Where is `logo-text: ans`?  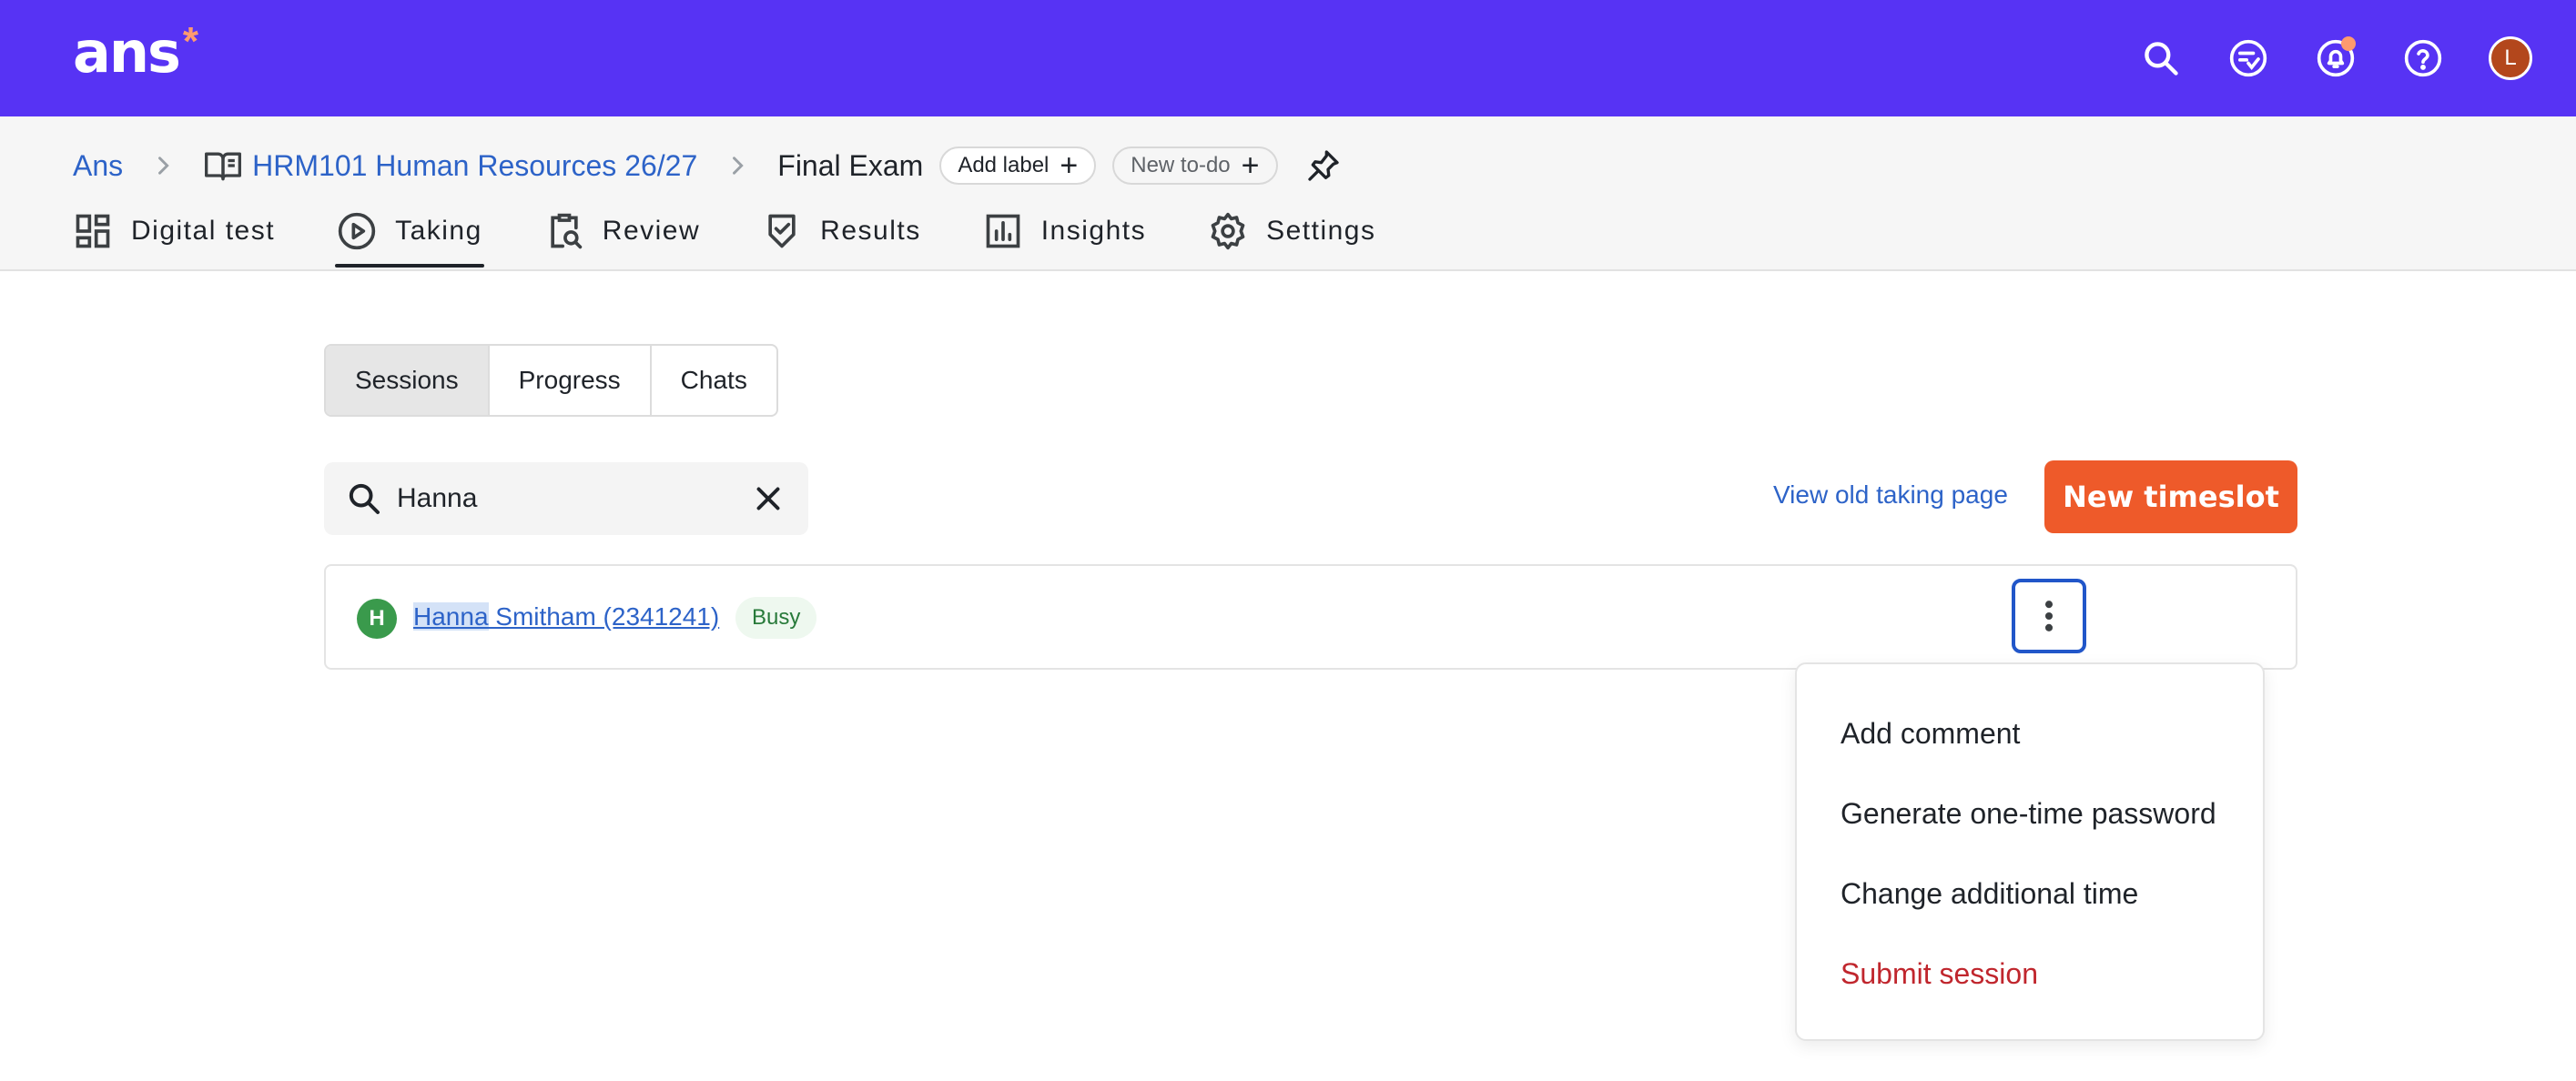 logo-text: ans is located at coordinates (127, 53).